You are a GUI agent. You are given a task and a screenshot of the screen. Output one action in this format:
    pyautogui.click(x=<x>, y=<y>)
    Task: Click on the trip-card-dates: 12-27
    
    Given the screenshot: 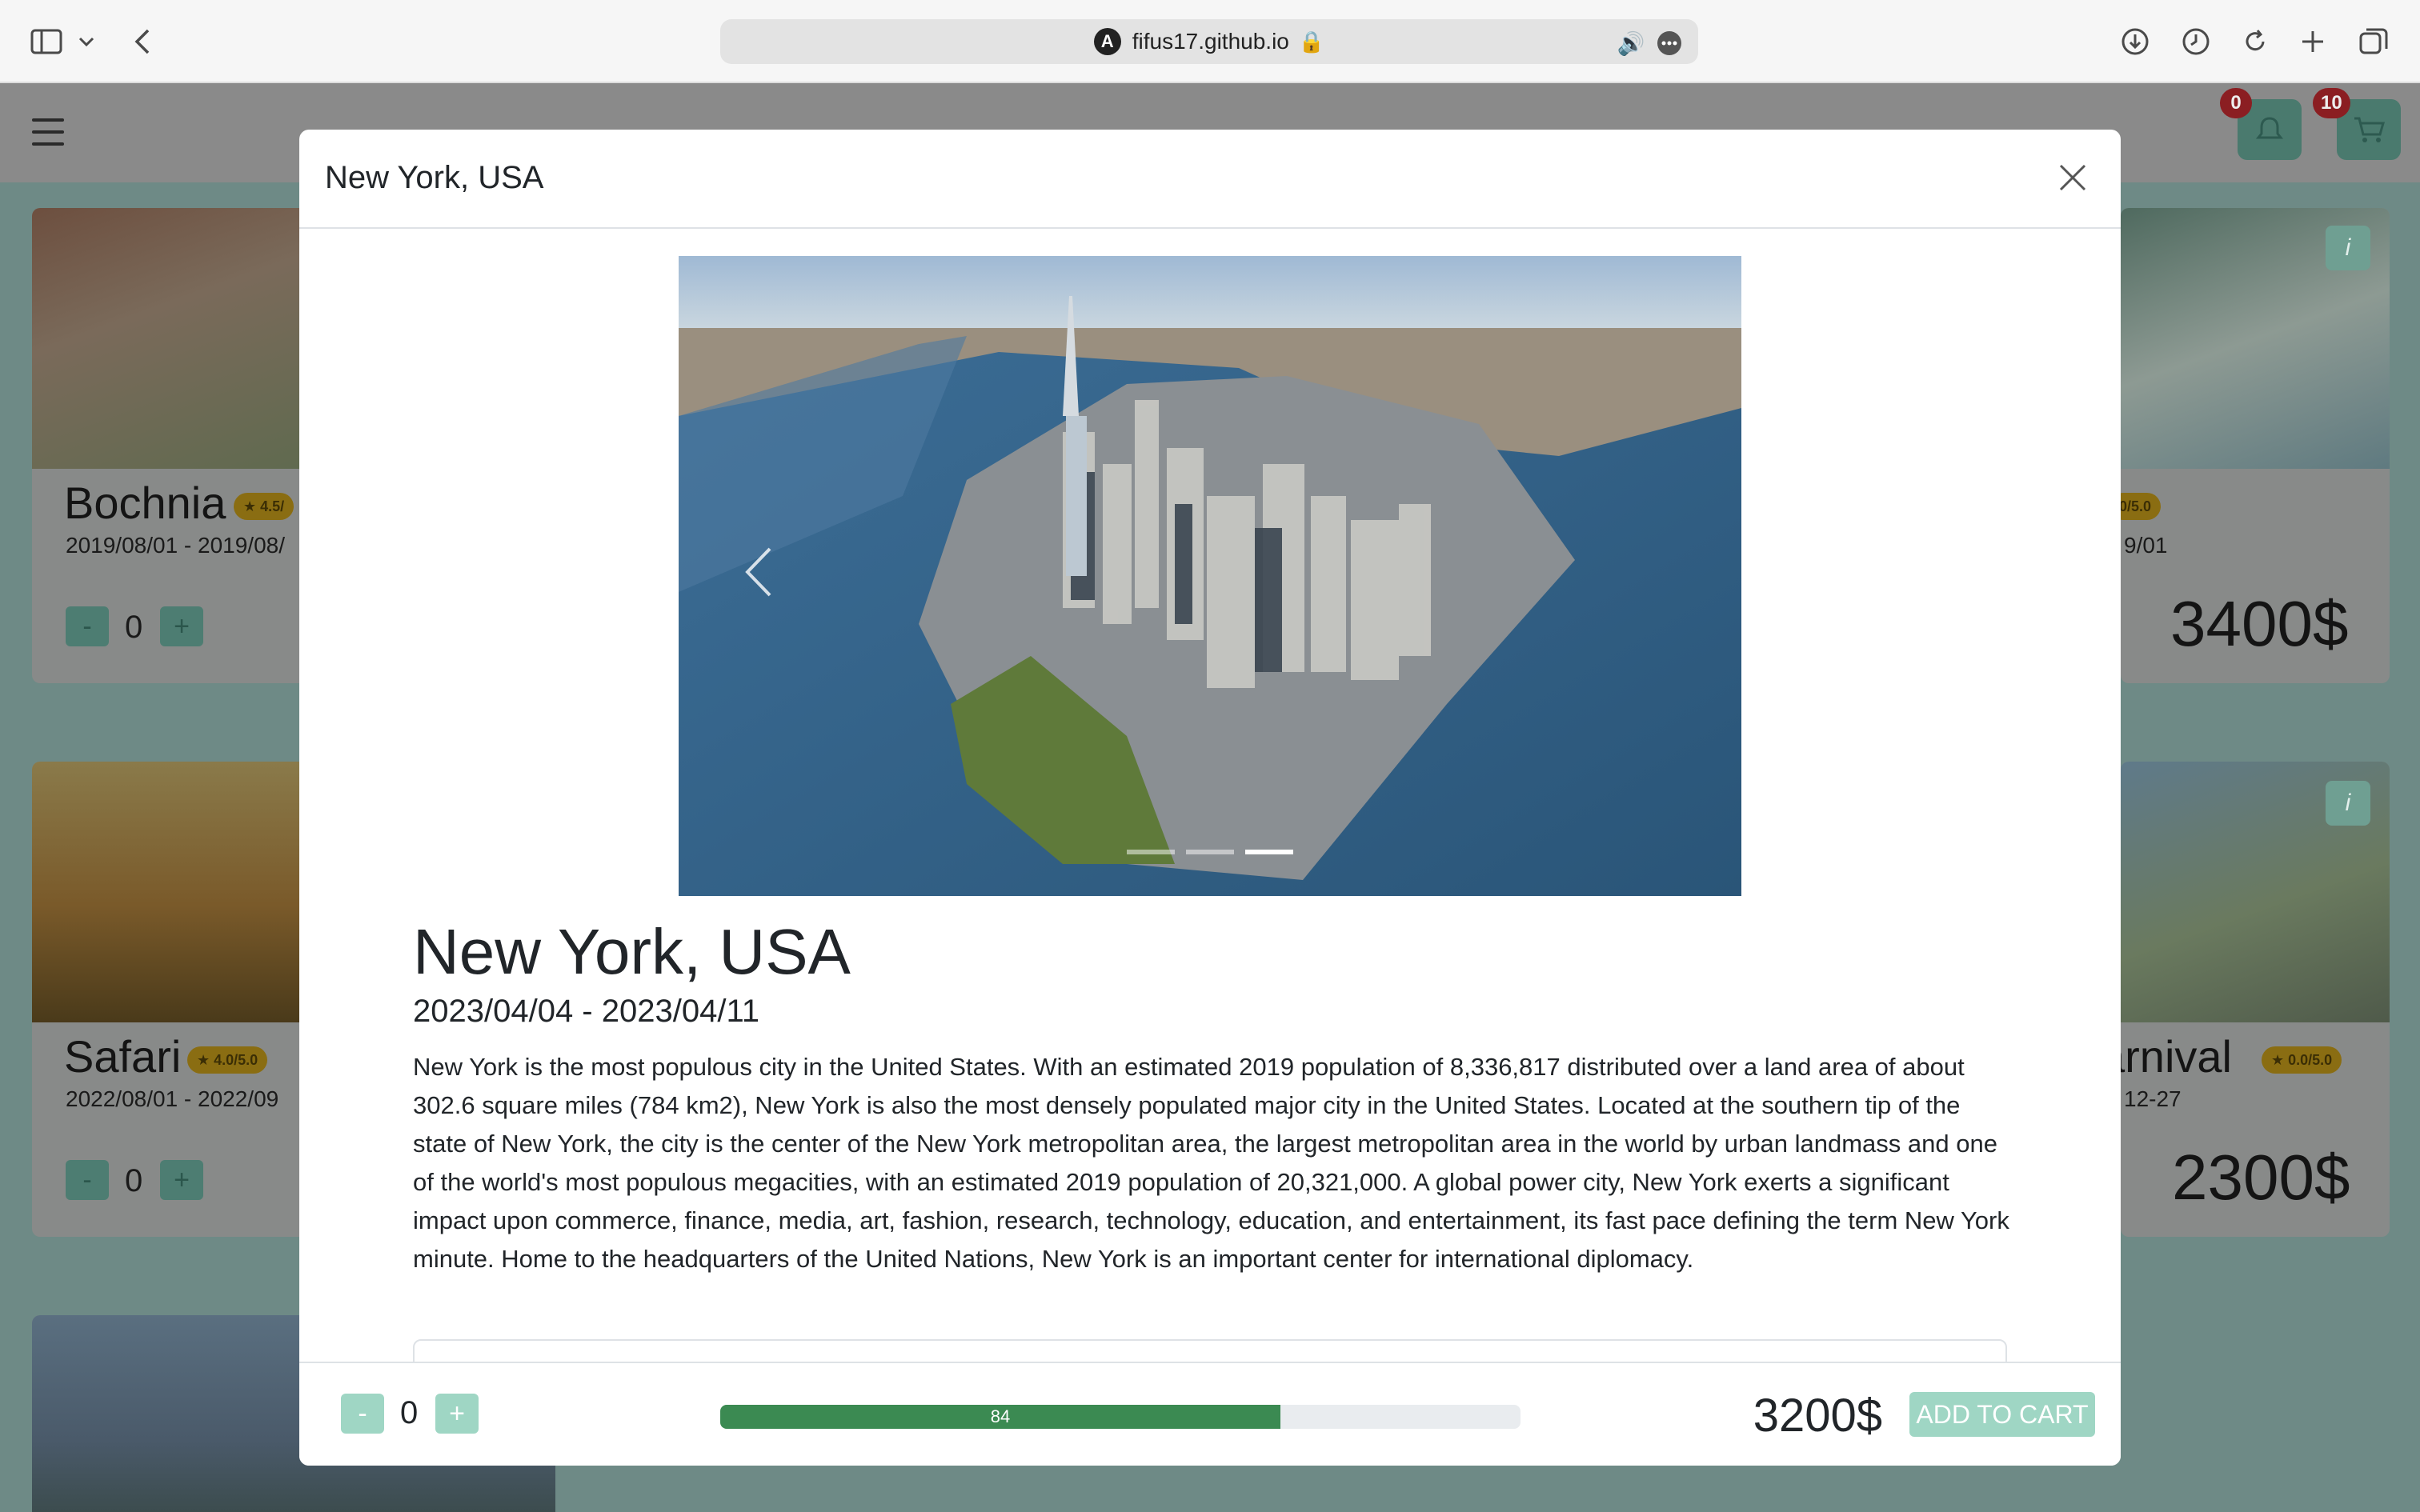 What is the action you would take?
    pyautogui.click(x=2153, y=1098)
    